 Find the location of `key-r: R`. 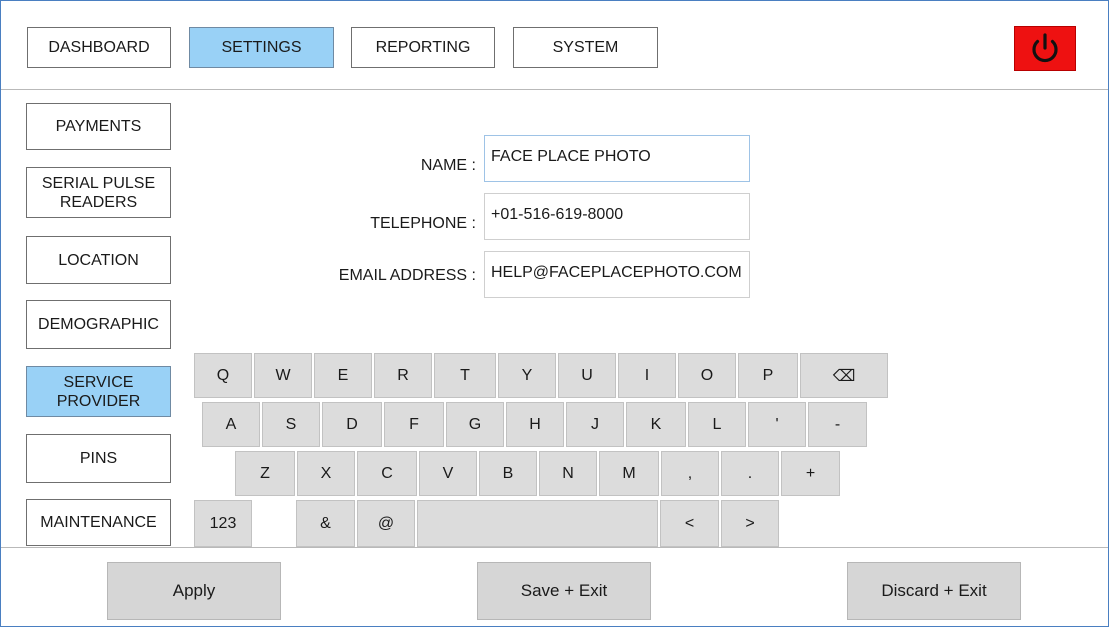

key-r: R is located at coordinates (403, 375).